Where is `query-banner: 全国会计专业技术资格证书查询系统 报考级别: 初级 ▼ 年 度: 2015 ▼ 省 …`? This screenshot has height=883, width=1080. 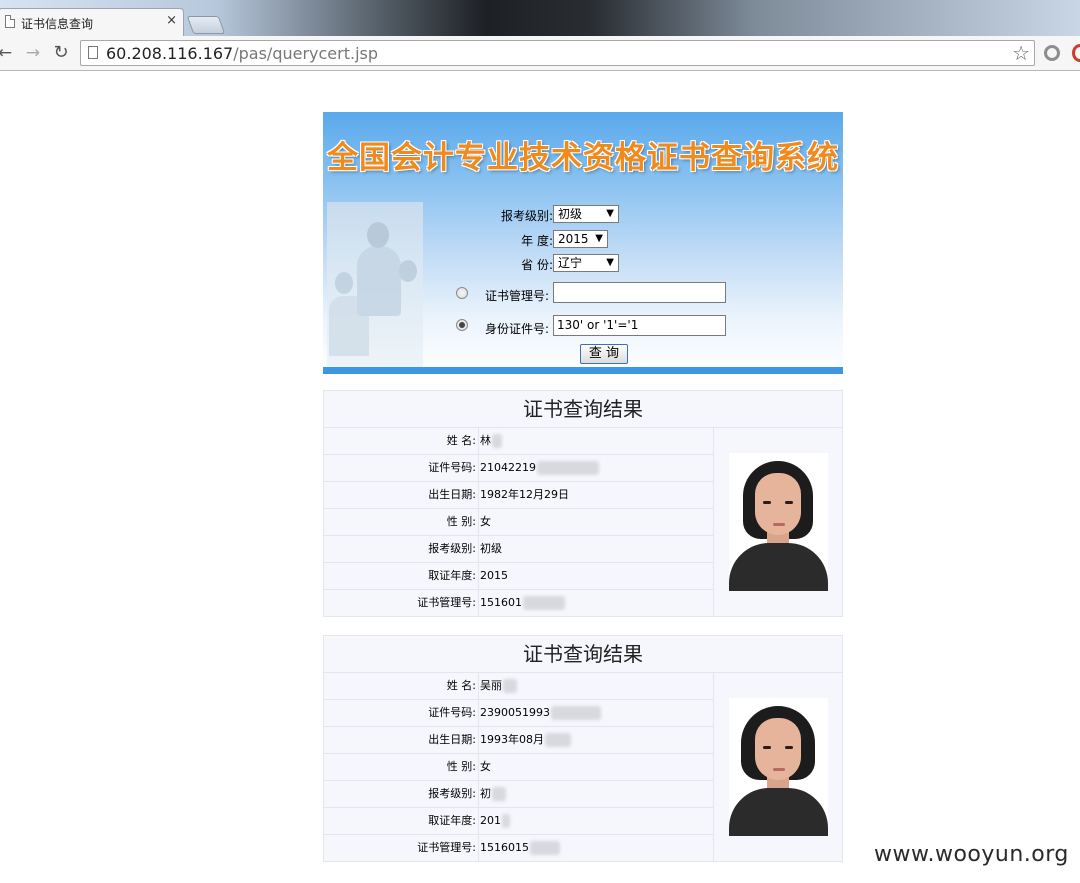 query-banner: 全国会计专业技术资格证书查询系统 报考级别: 初级 ▼ 年 度: 2015 ▼ 省 … is located at coordinates (583, 243).